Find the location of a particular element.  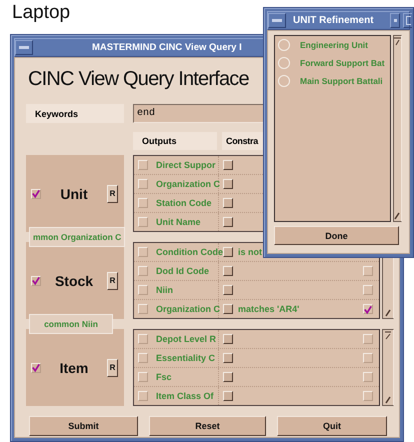

keywords-label: Keywords is located at coordinates (75, 113).